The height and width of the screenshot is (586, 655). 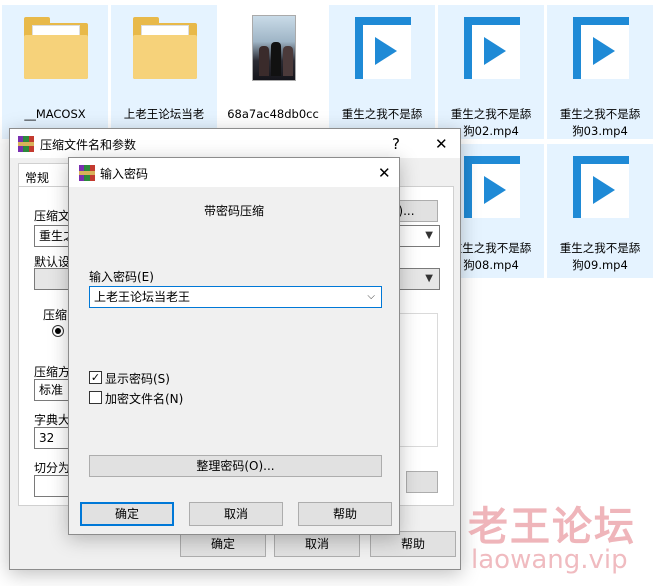 I want to click on file-item-image: 68a7ac48db0cc, so click(x=273, y=72).